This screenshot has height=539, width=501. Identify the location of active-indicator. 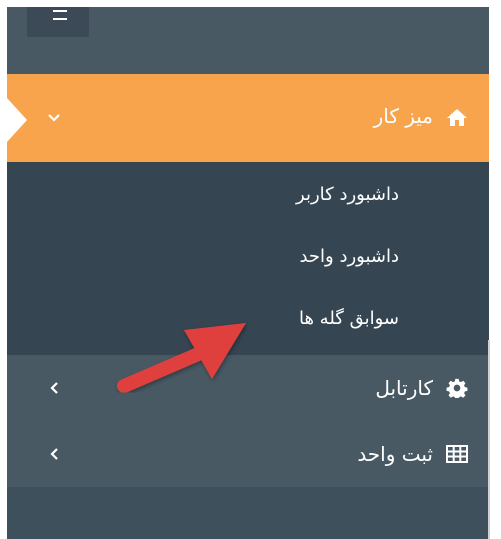
(17, 120).